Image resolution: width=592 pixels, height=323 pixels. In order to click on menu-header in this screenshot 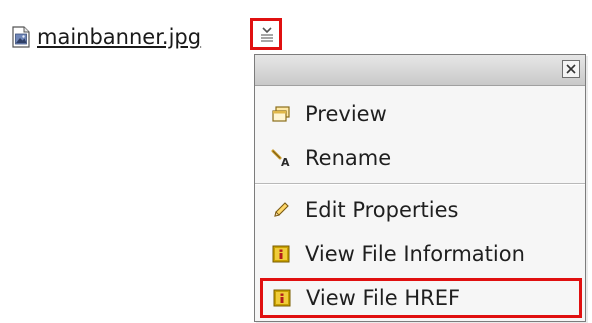, I will do `click(420, 70)`.